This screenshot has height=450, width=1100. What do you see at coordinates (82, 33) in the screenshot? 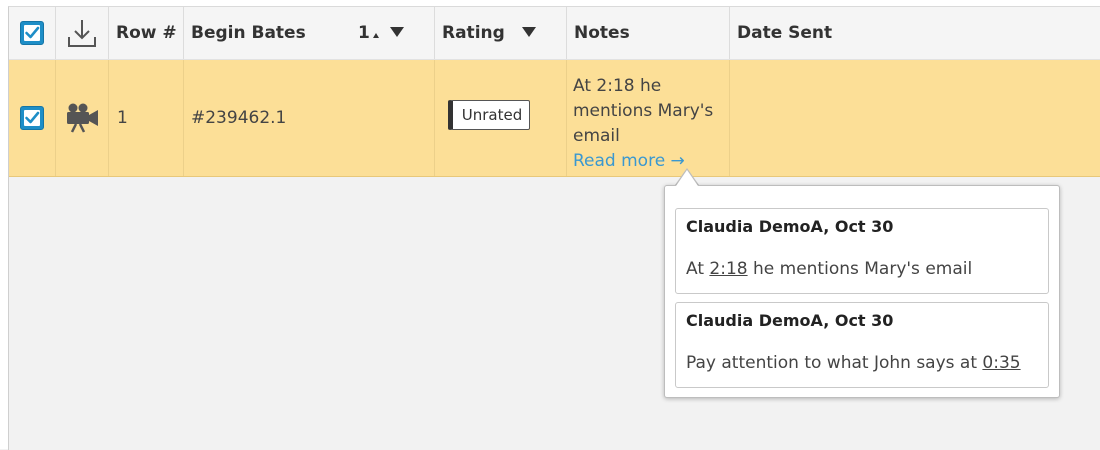
I see `download-icon` at bounding box center [82, 33].